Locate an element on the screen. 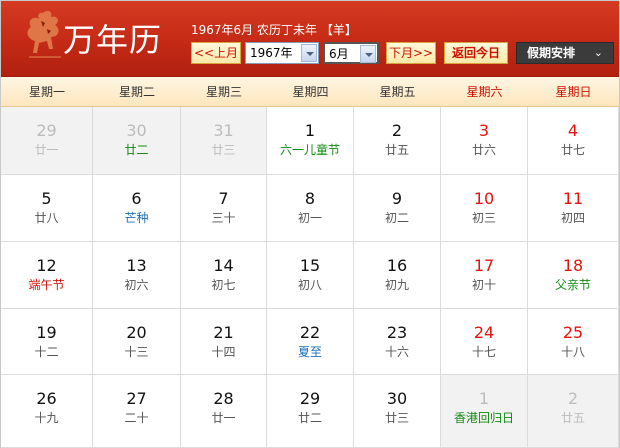 This screenshot has height=448, width=620. day-cell: 30 廿二 is located at coordinates (137, 141).